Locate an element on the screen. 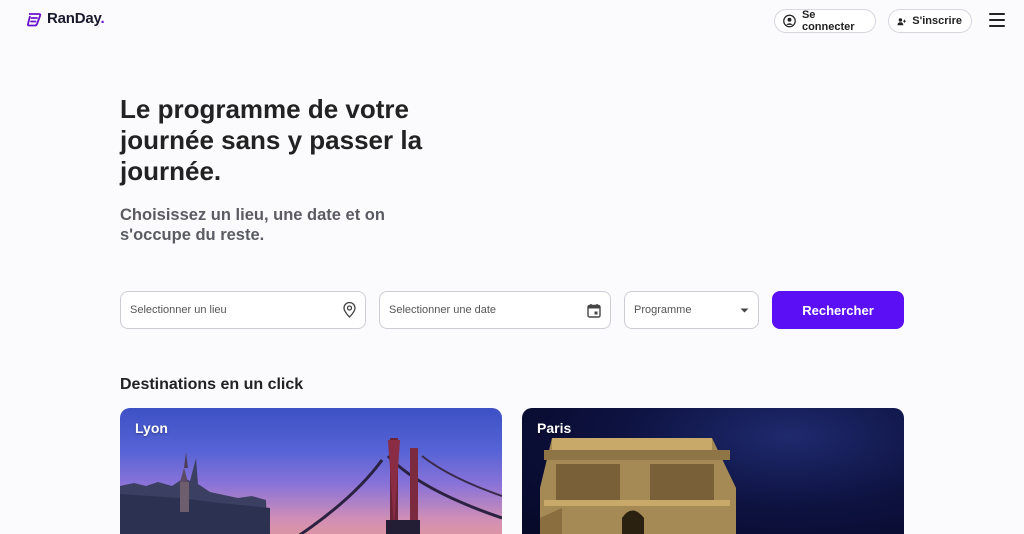 The image size is (1024, 534). search-button: Rechercher is located at coordinates (838, 310).